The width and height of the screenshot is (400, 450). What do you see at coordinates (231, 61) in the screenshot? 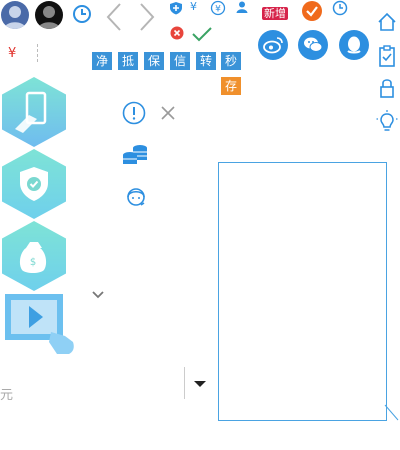
I see `tag-instant: 秒` at bounding box center [231, 61].